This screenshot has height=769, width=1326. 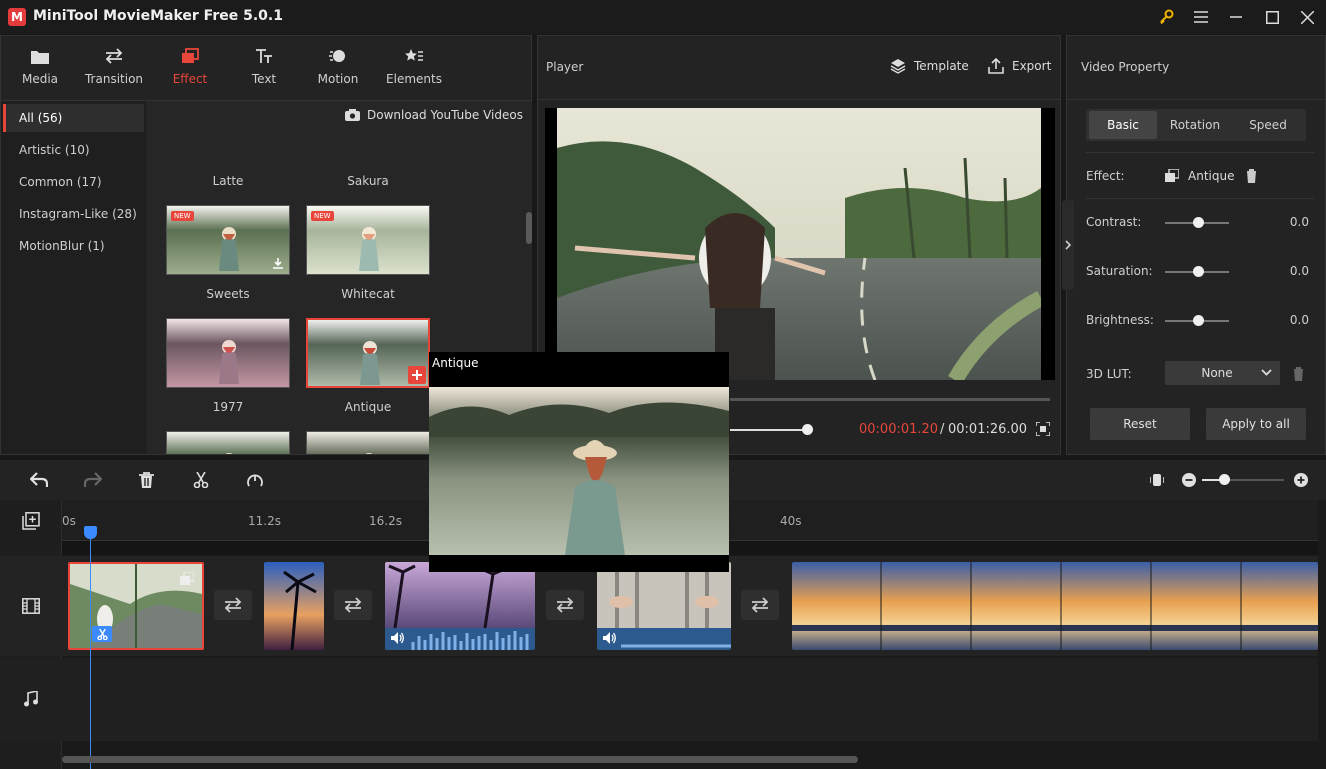 What do you see at coordinates (434, 115) in the screenshot?
I see `download-youtube-button: Download YouTube Videos` at bounding box center [434, 115].